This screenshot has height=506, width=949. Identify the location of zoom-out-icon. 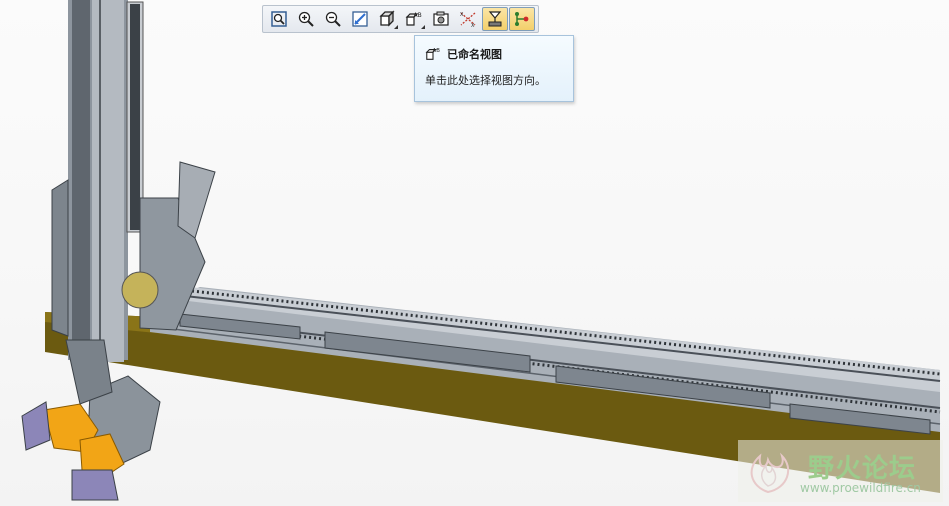
(333, 19).